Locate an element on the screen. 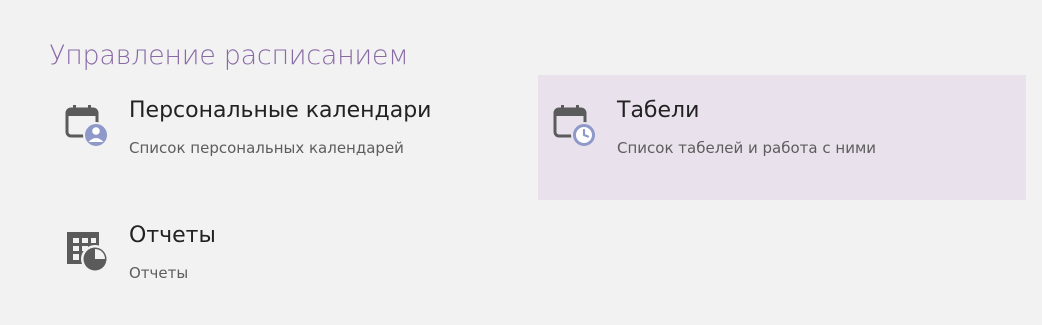  calendar-user-icon is located at coordinates (87, 126).